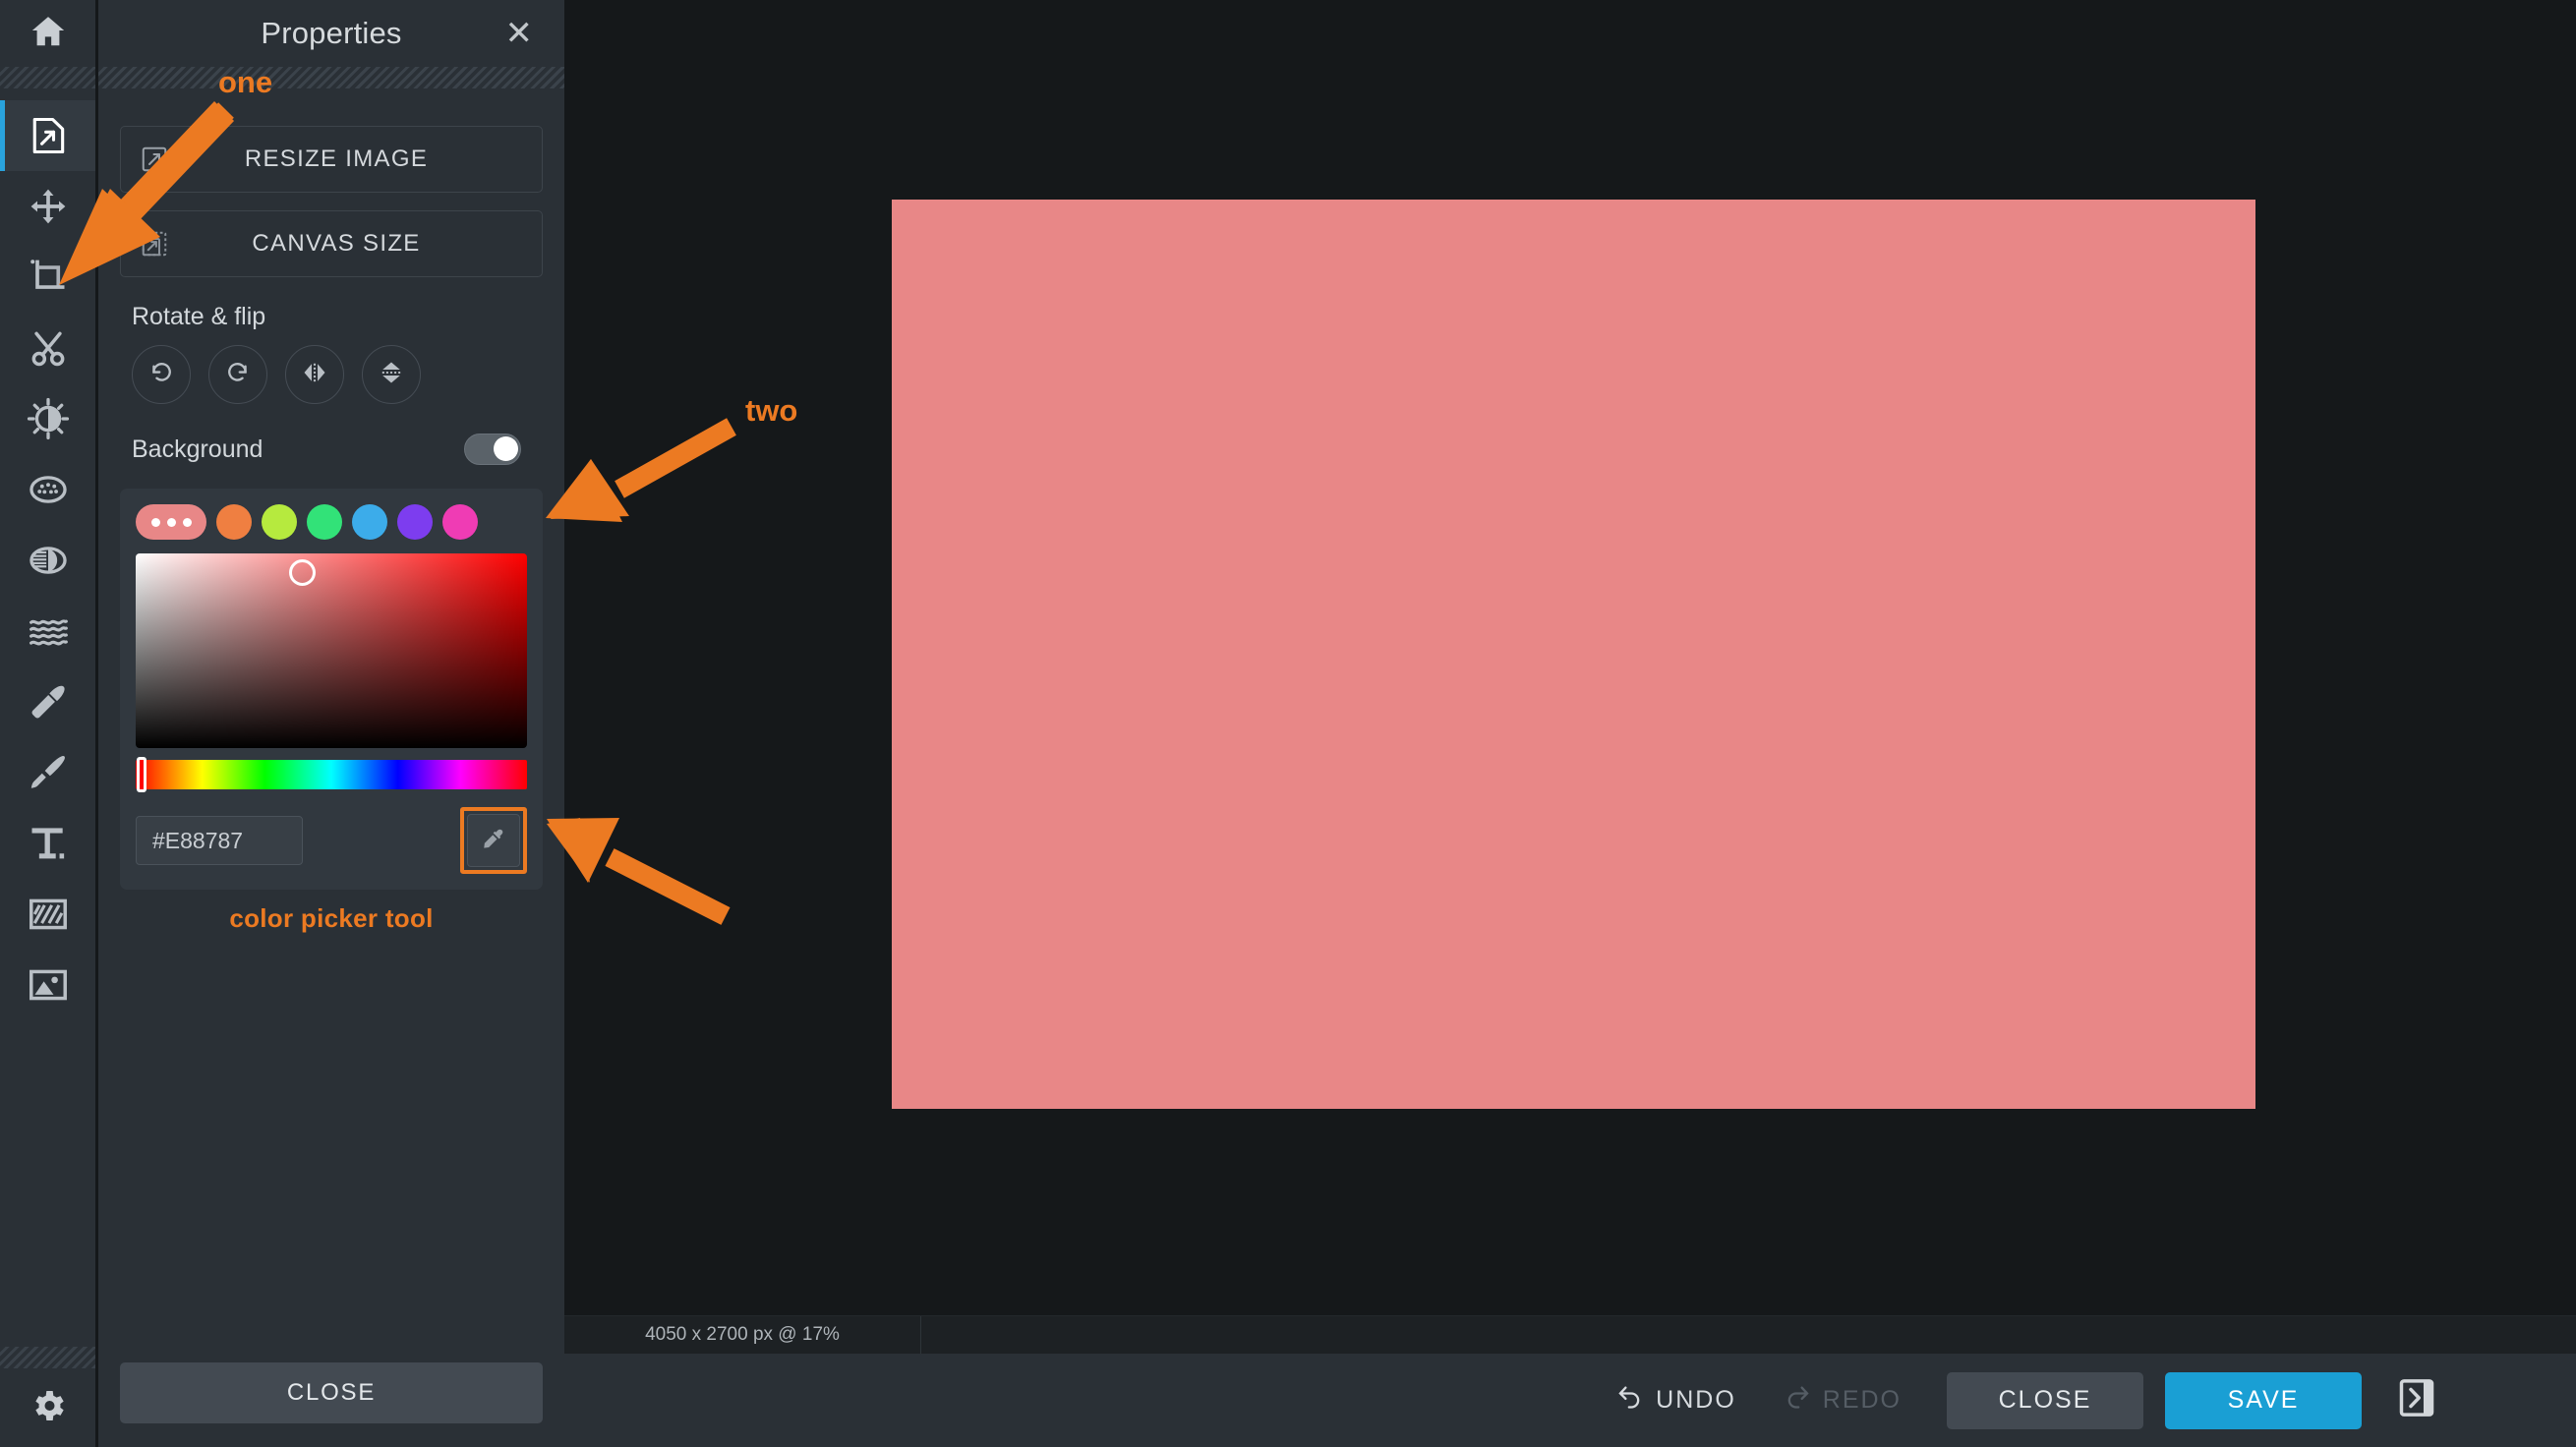 This screenshot has width=2576, height=1447. I want to click on background-label: Background, so click(197, 448).